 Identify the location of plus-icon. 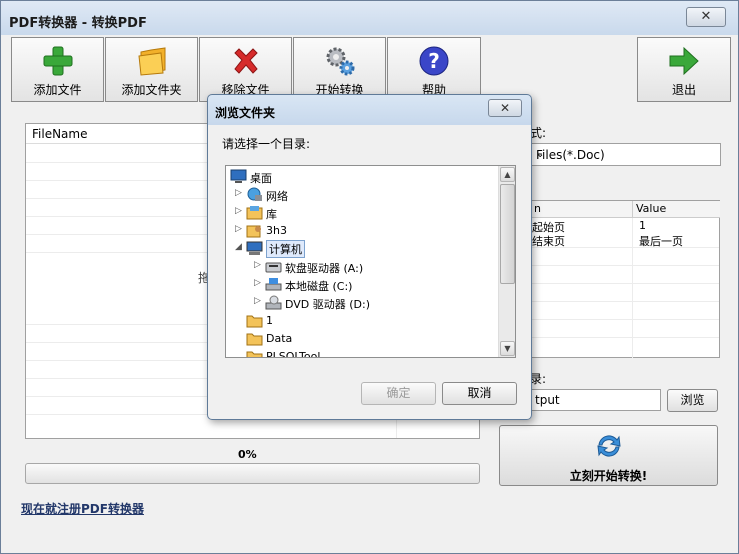
(57, 61).